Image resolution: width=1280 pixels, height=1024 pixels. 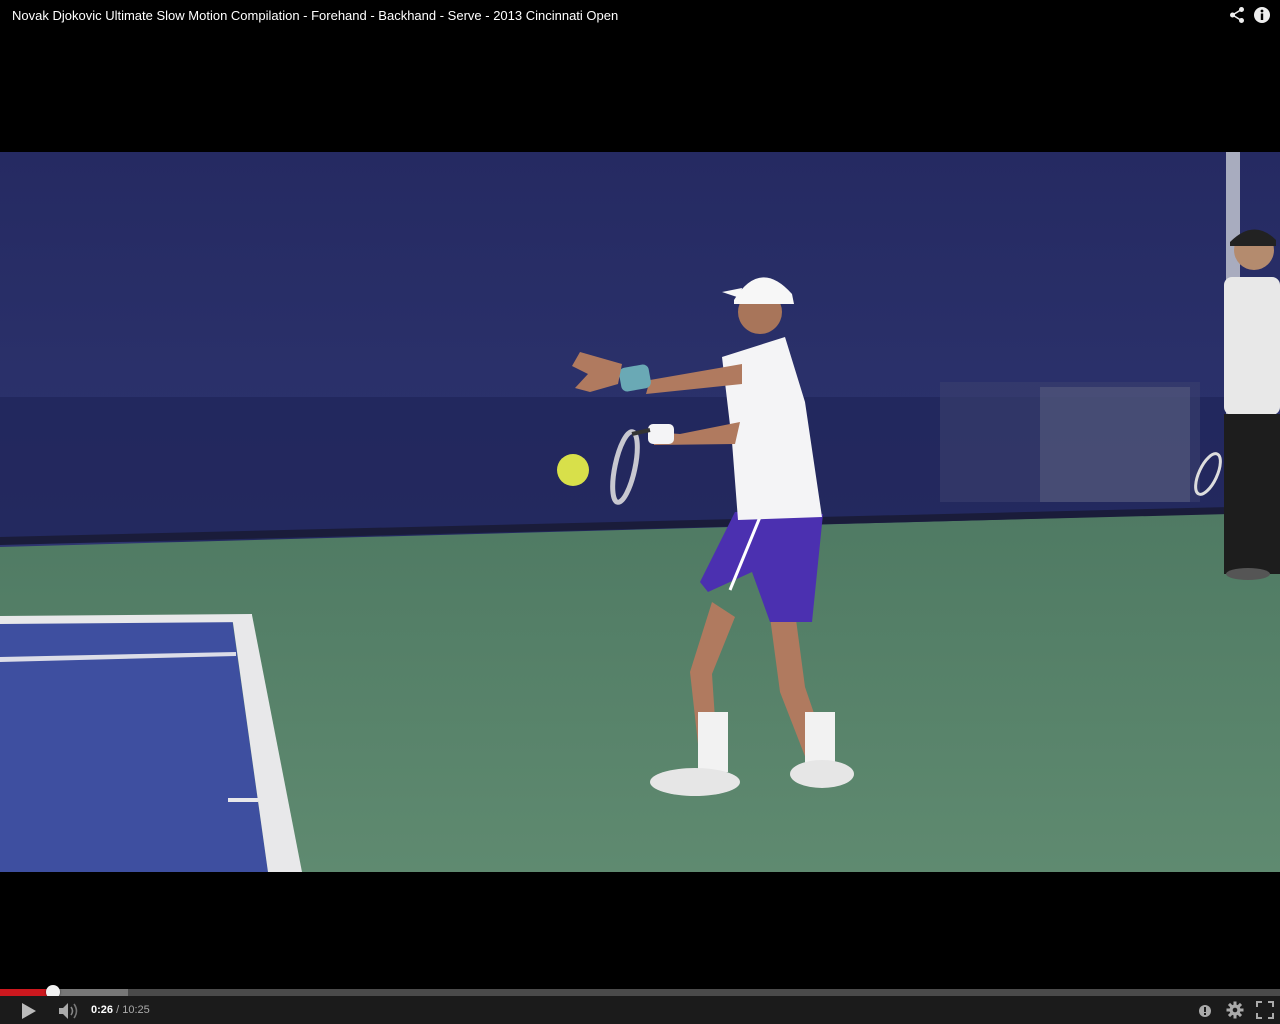 What do you see at coordinates (28, 1011) in the screenshot?
I see `play-icon` at bounding box center [28, 1011].